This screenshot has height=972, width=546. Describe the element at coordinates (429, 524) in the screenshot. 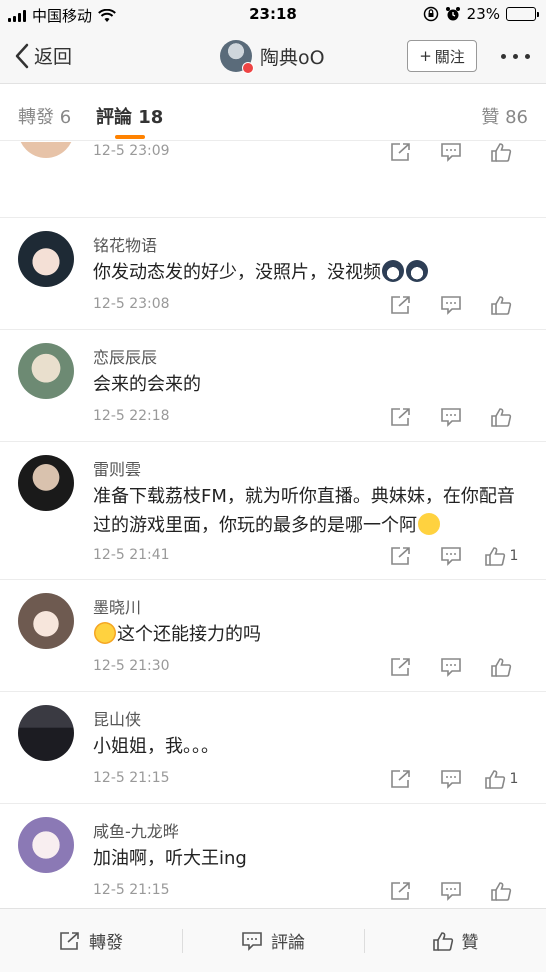

I see `upside-down-face-emoji-icon` at that location.